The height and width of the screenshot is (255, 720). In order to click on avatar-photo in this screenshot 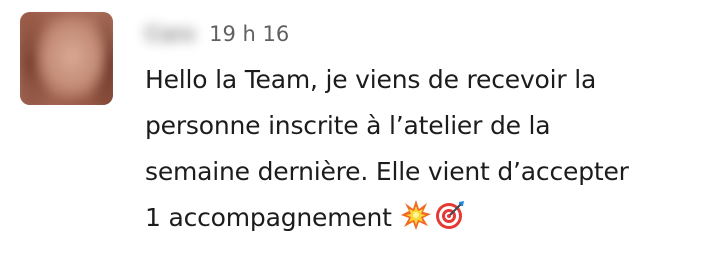, I will do `click(66, 58)`.